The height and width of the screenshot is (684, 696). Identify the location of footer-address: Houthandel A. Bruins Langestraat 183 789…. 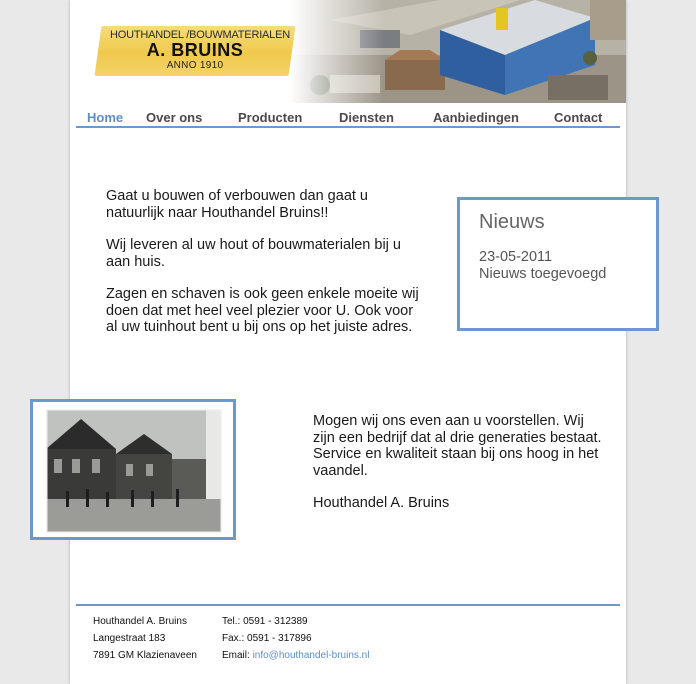
(145, 641).